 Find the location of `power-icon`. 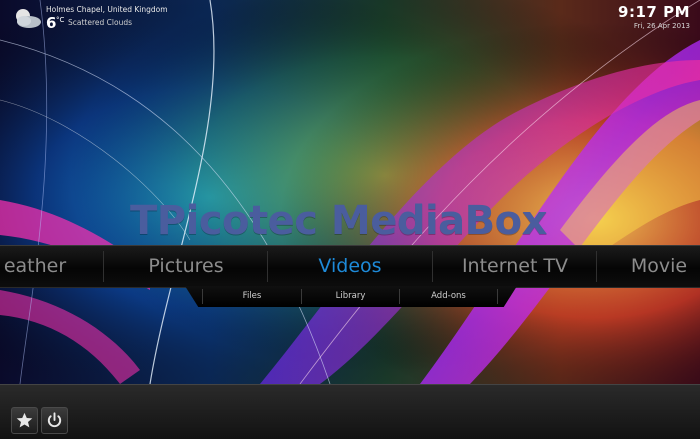

power-icon is located at coordinates (54, 420).